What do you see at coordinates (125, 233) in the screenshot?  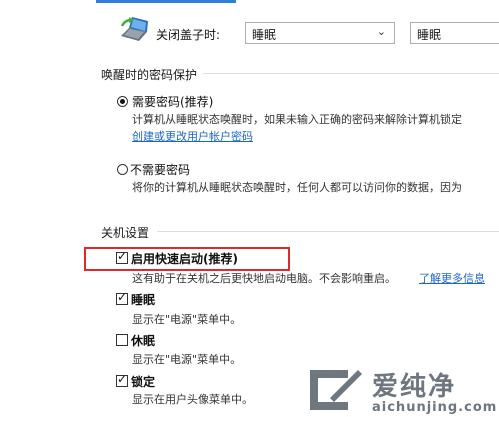 I see `shutdown-section-title: 关机设置` at bounding box center [125, 233].